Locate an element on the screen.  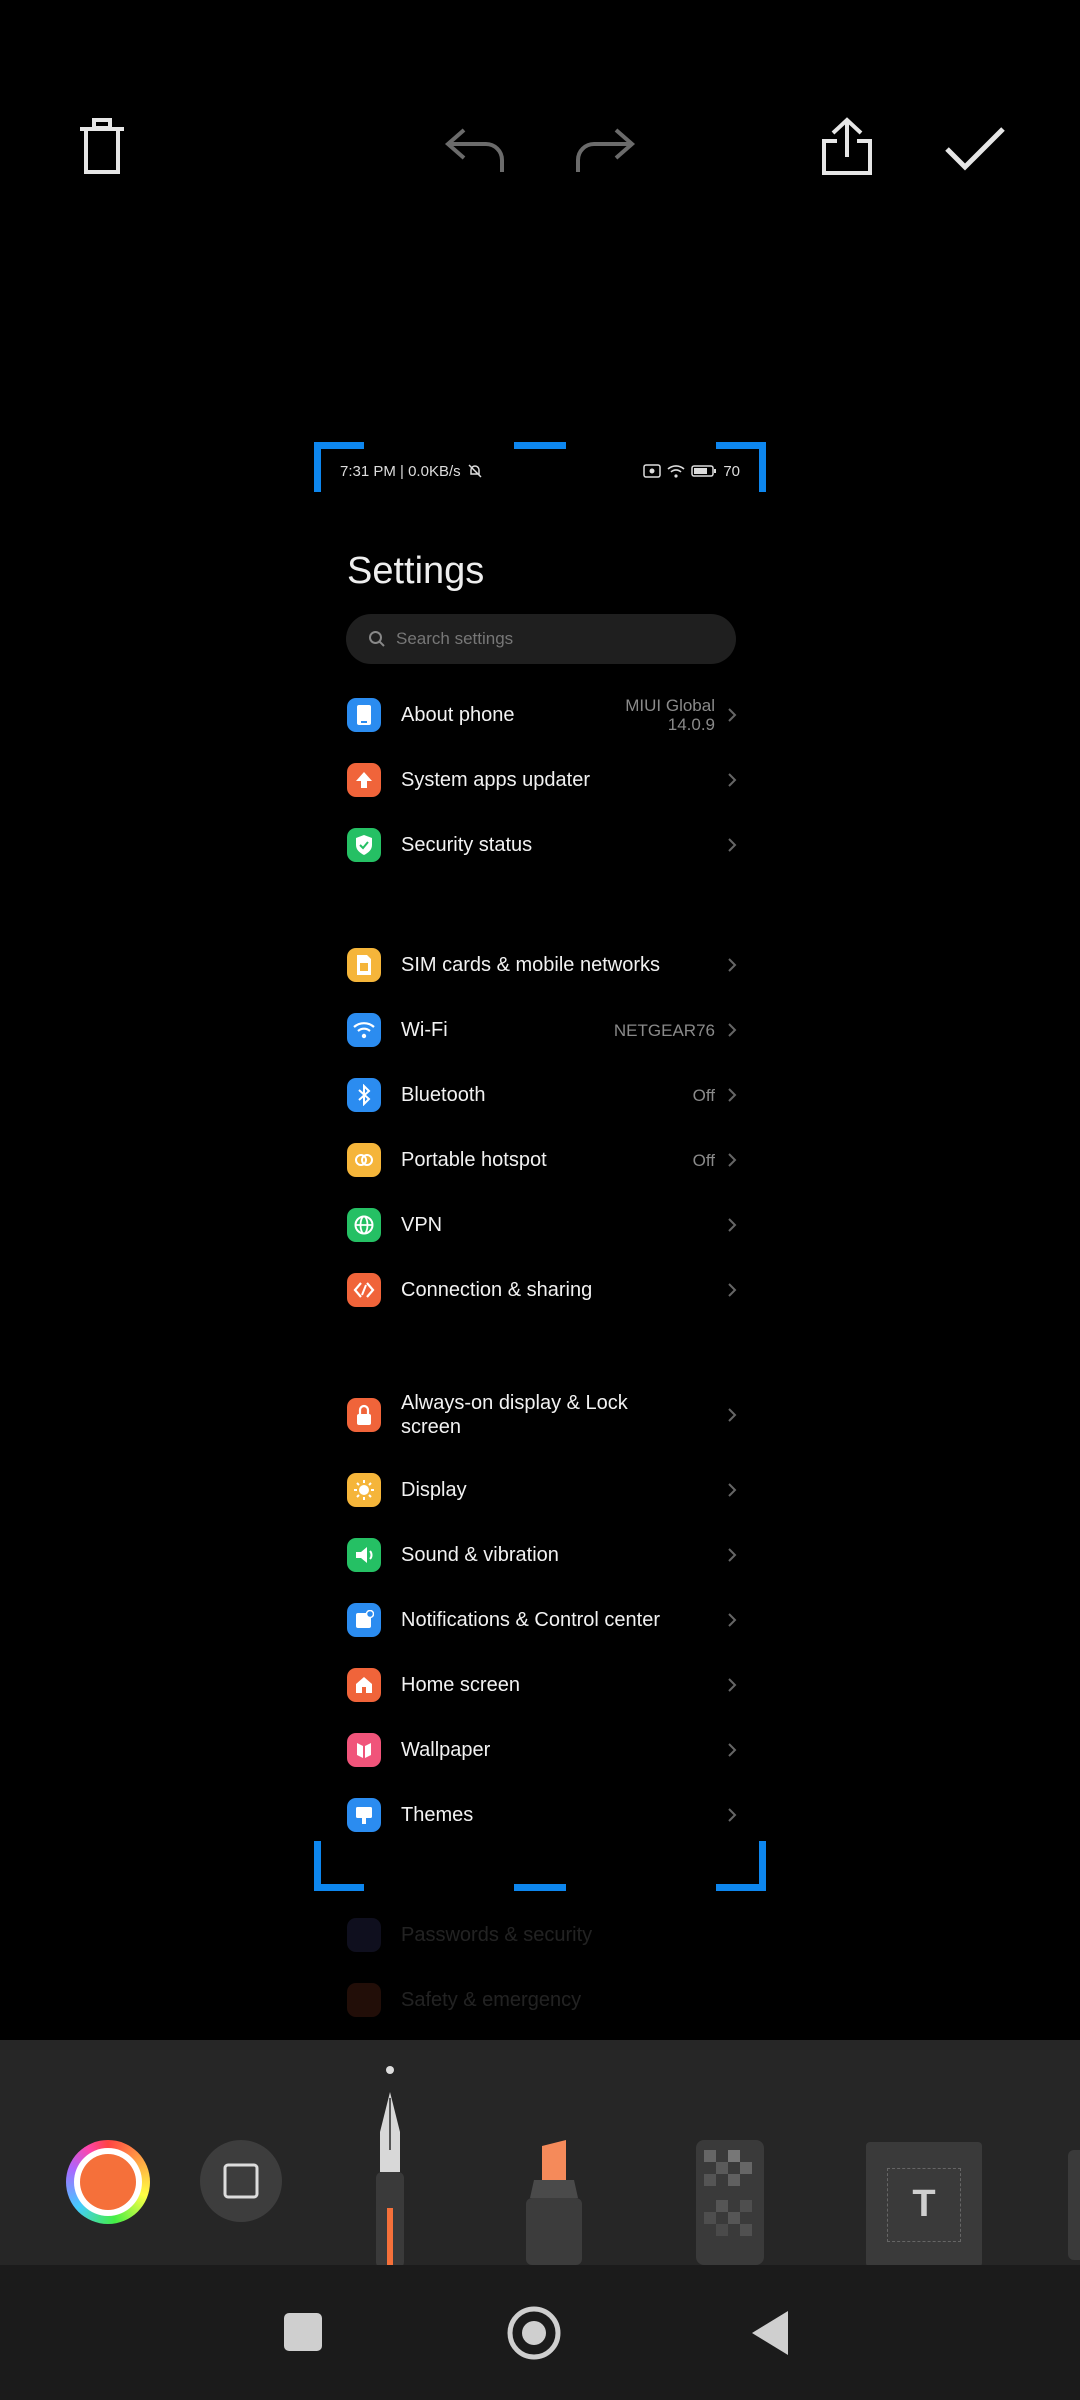
settings-item-label: Sound & vibration is located at coordinates (480, 1555).